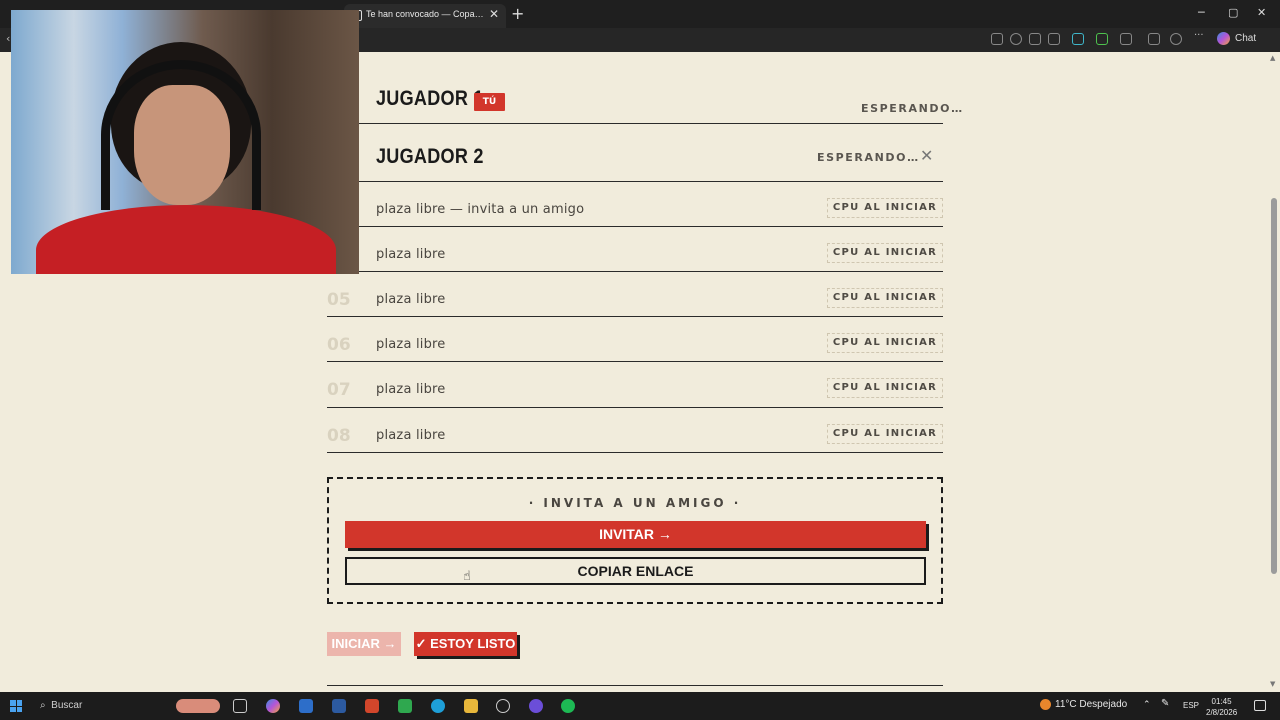 This screenshot has width=1280, height=720. What do you see at coordinates (430, 156) in the screenshot?
I see `player-name: JUGADOR 2` at bounding box center [430, 156].